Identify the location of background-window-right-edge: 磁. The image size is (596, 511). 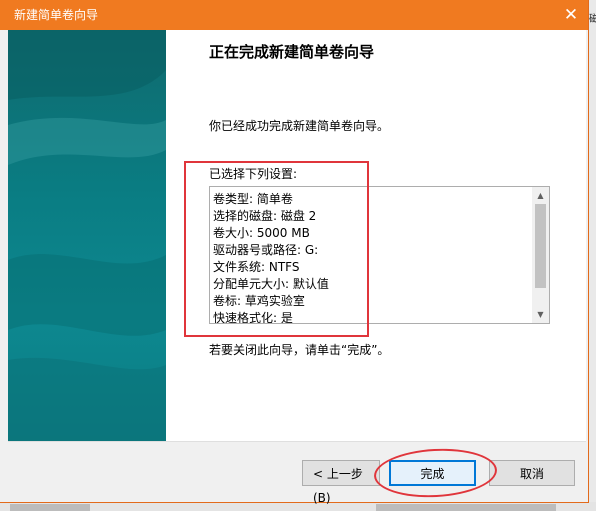
(592, 255).